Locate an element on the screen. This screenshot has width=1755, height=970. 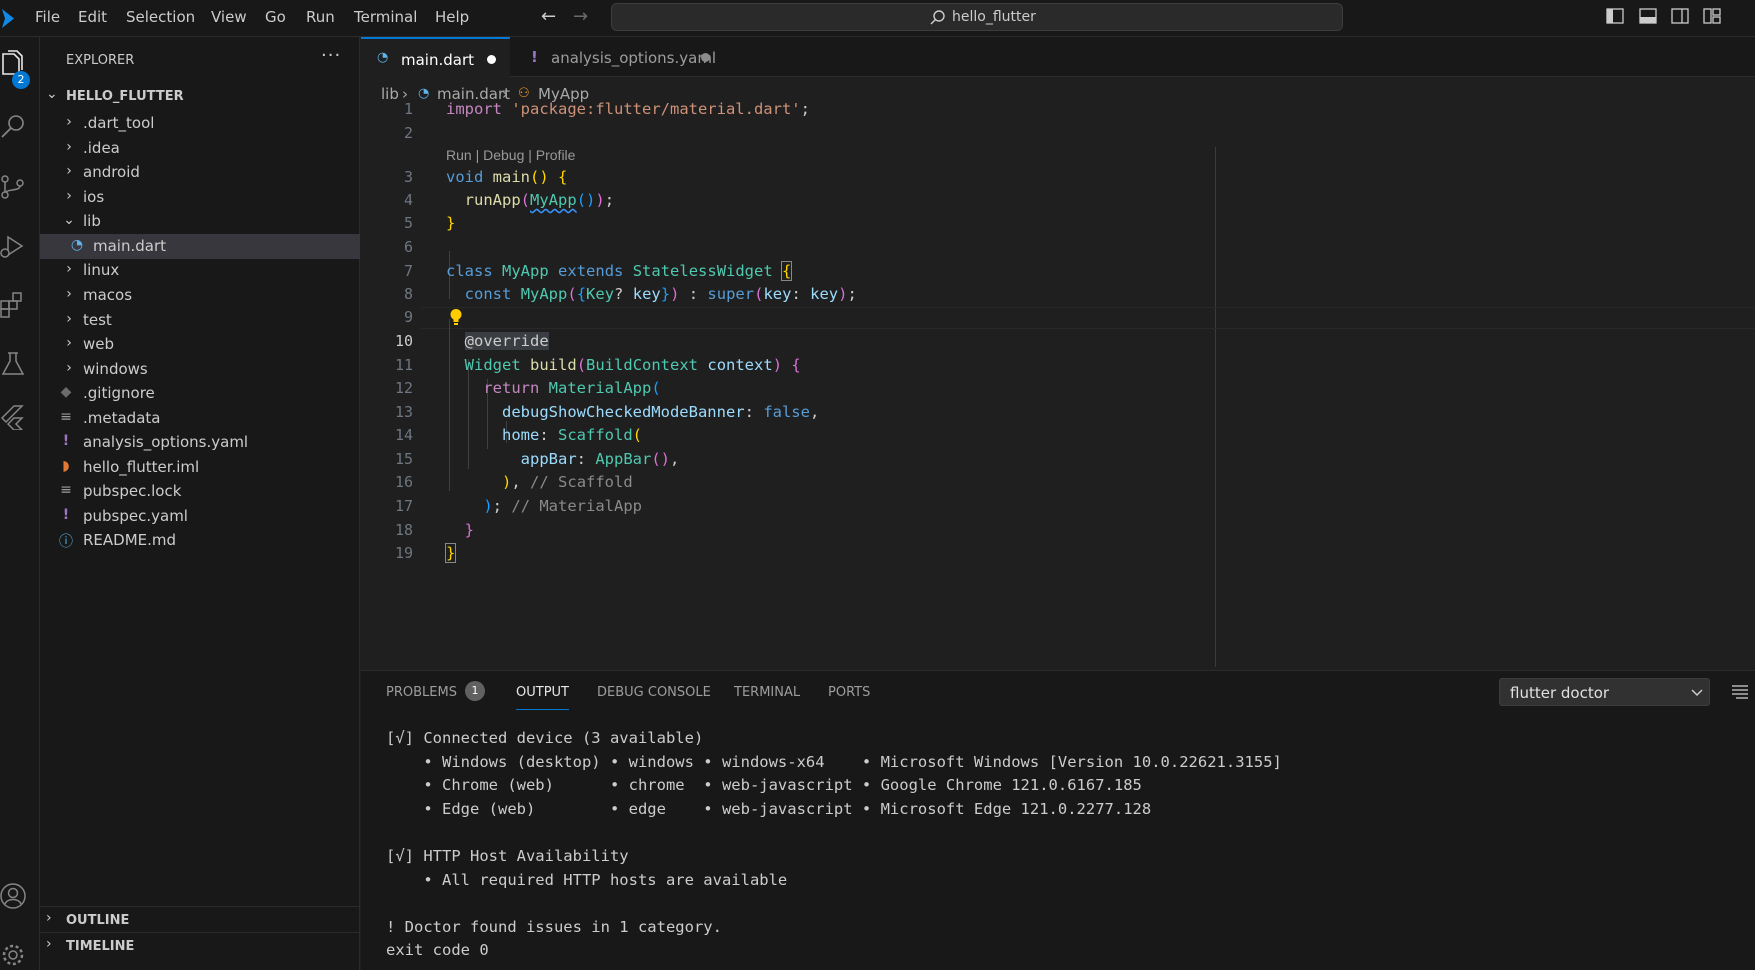
accounts-icon is located at coordinates (13, 896).